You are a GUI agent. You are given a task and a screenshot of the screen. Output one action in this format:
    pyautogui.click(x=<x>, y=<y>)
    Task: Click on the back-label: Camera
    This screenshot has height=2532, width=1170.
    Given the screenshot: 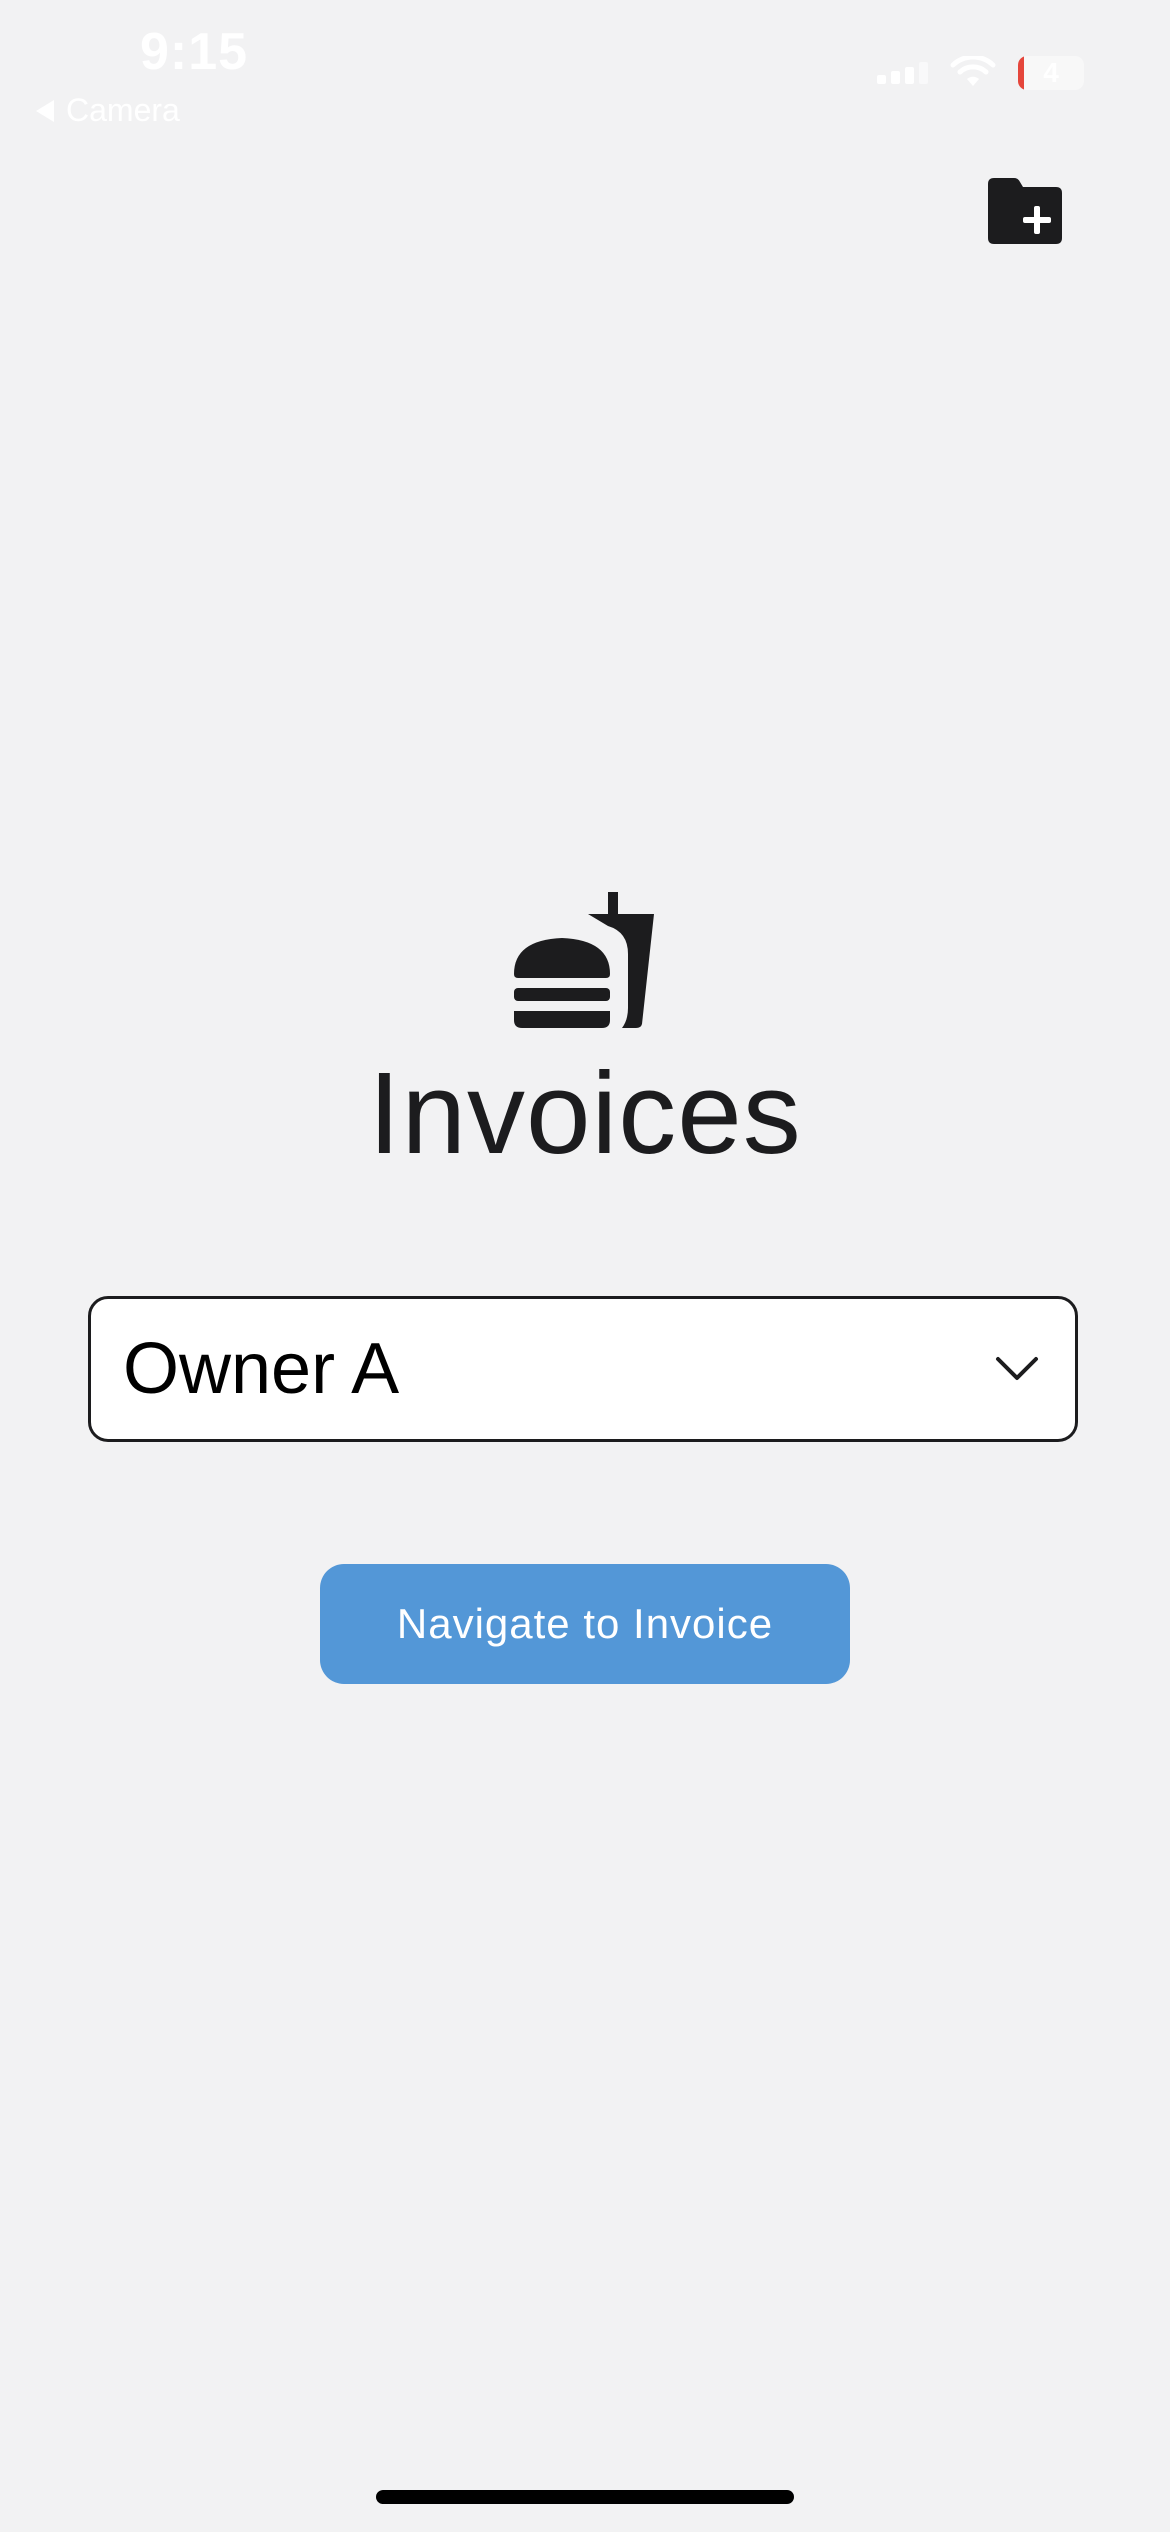 What is the action you would take?
    pyautogui.click(x=123, y=110)
    